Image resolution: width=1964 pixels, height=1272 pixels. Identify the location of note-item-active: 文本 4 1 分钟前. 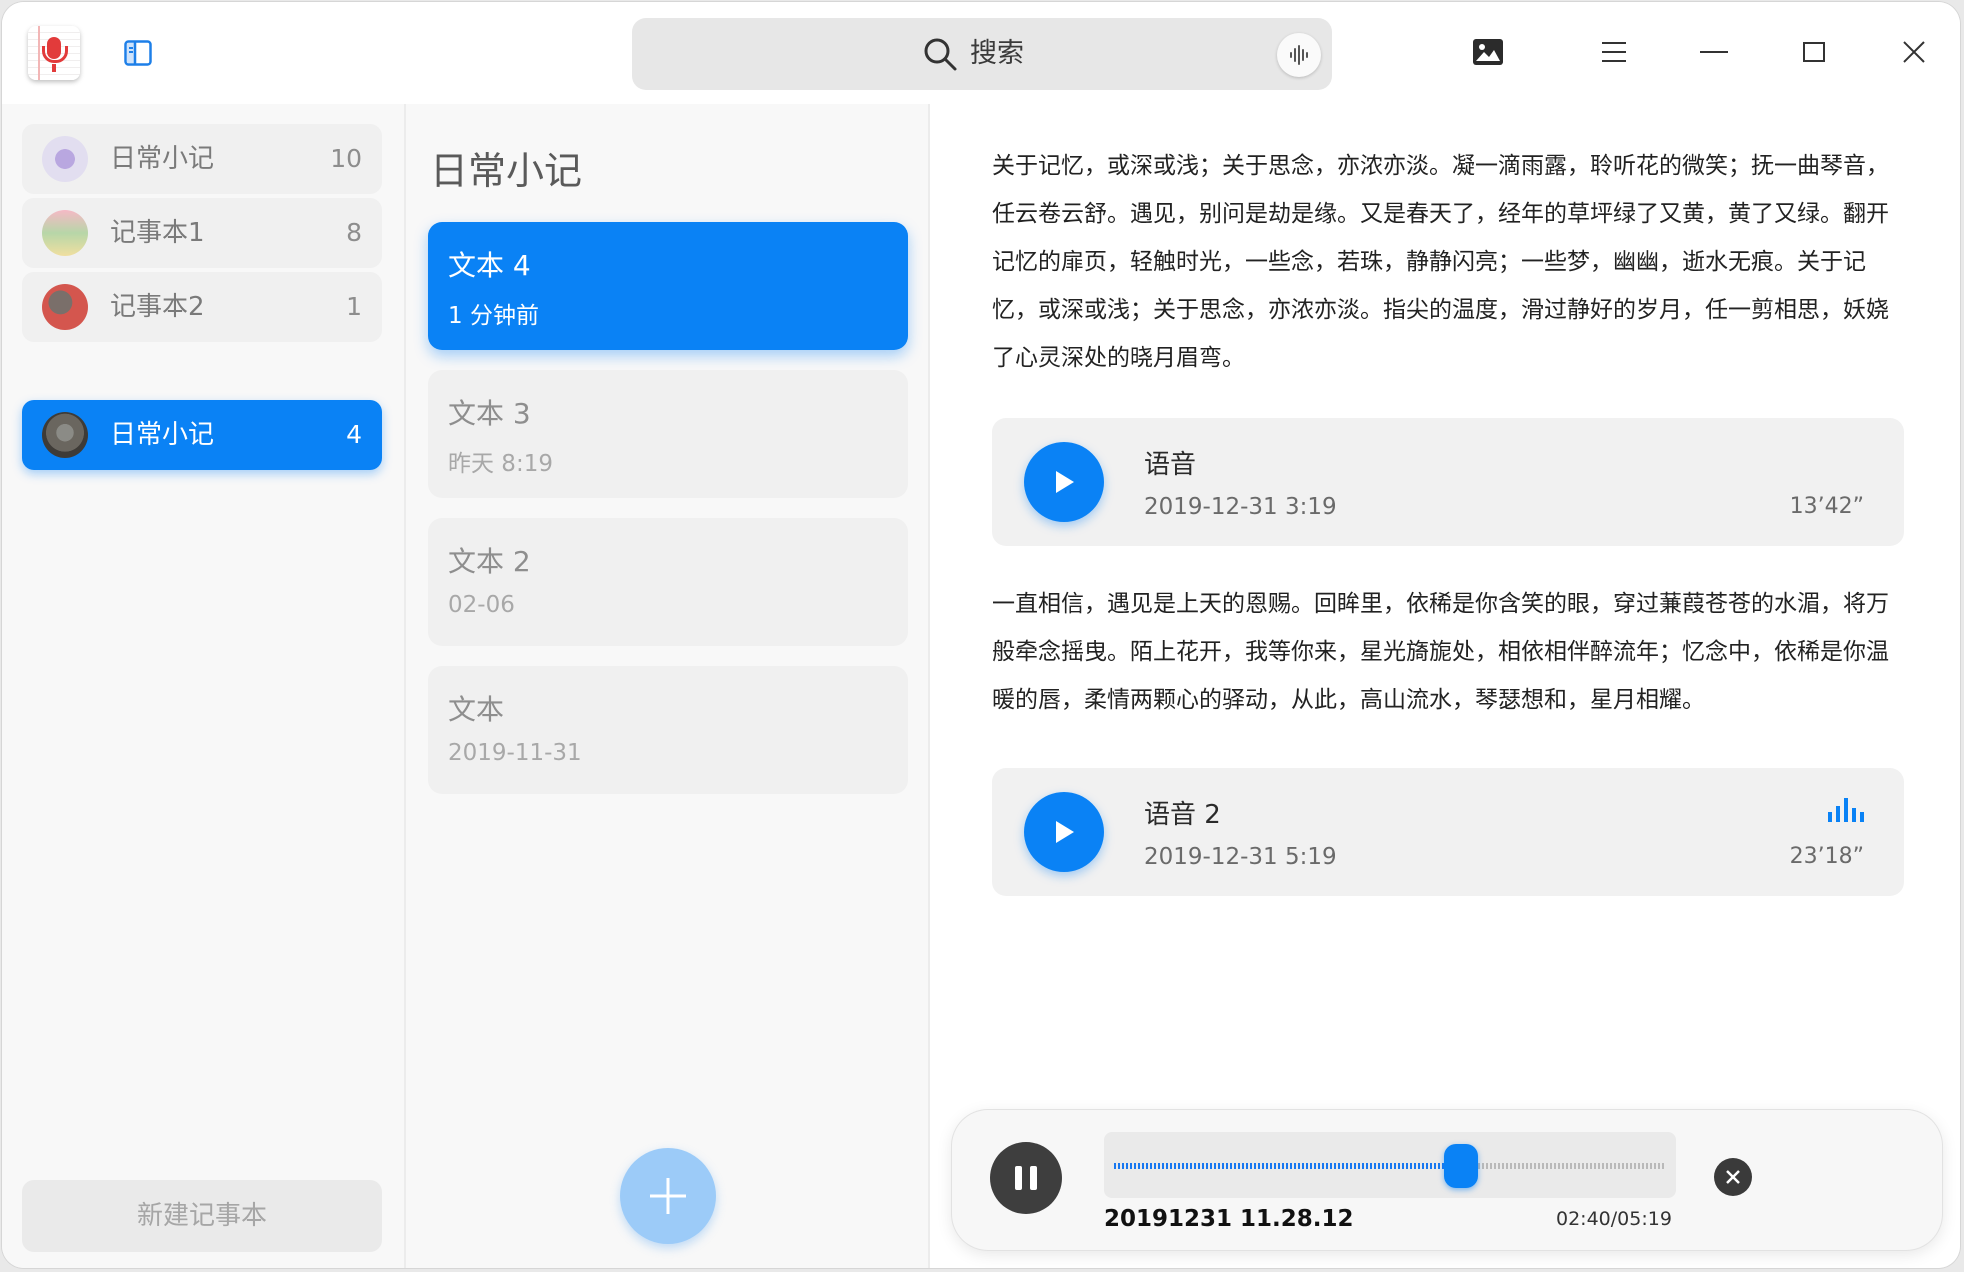
(668, 286).